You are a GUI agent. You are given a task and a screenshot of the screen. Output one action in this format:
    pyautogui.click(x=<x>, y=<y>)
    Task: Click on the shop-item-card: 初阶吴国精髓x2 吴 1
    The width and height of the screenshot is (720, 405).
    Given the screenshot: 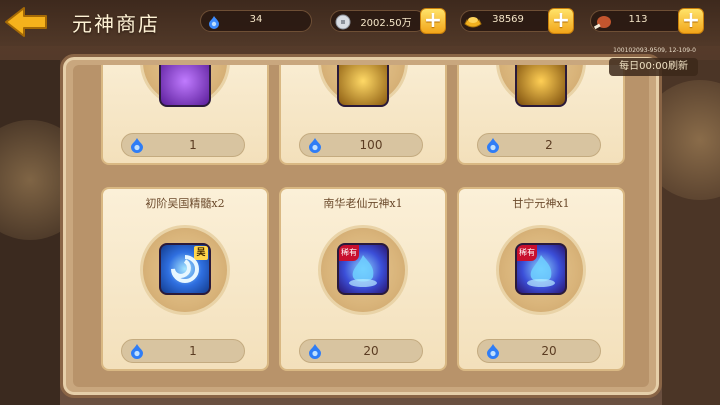 What is the action you would take?
    pyautogui.click(x=185, y=279)
    